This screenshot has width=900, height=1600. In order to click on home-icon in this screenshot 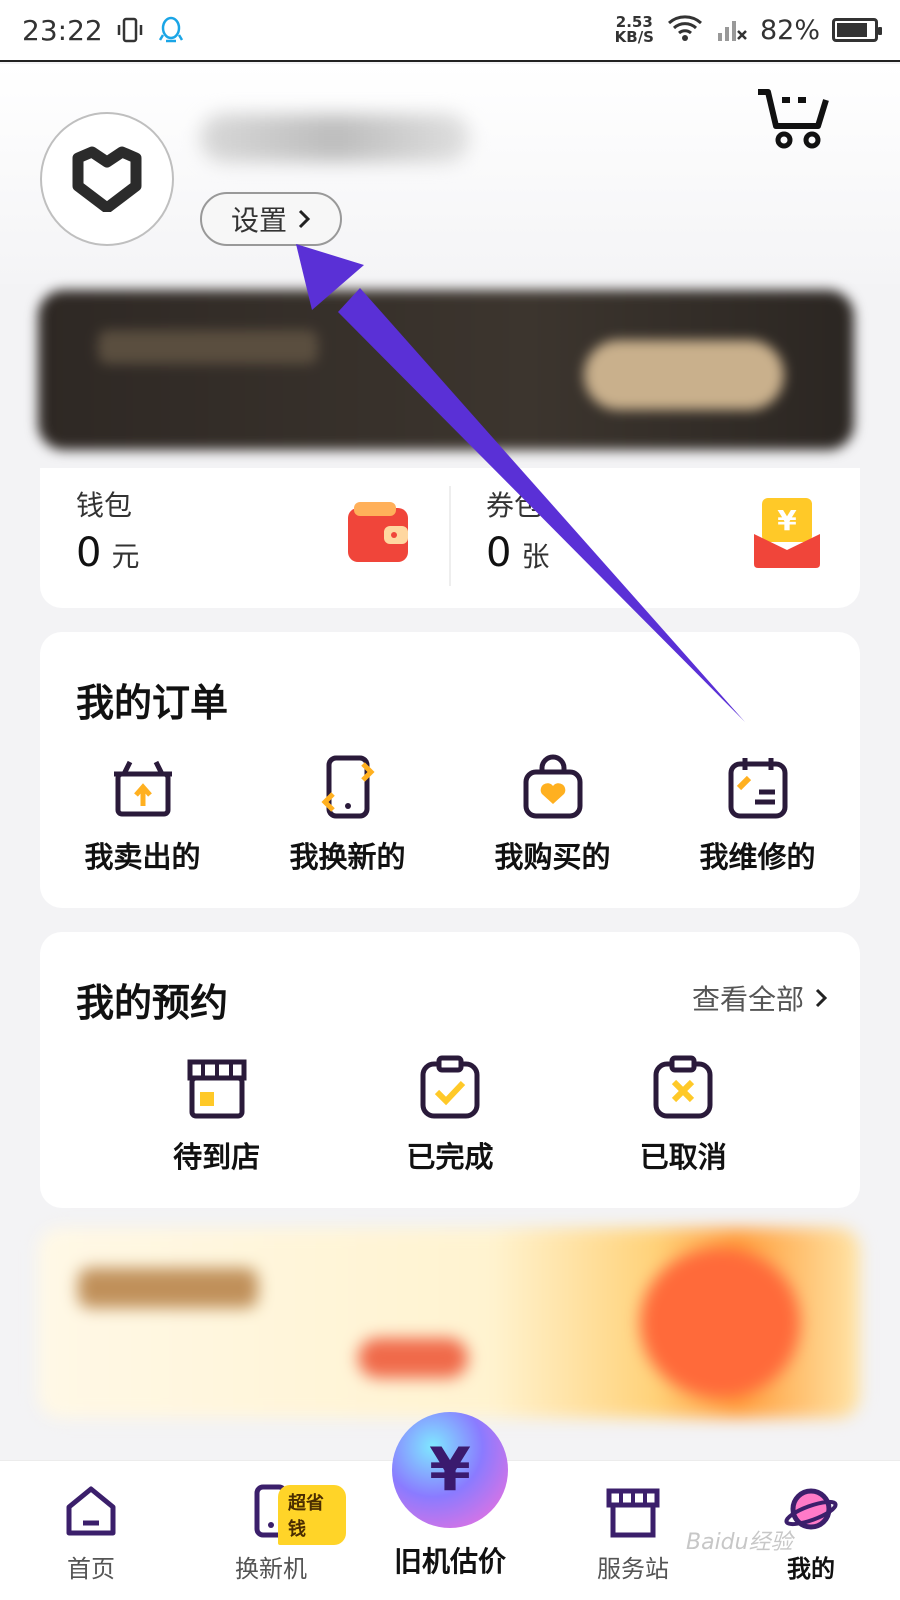, I will do `click(91, 1511)`.